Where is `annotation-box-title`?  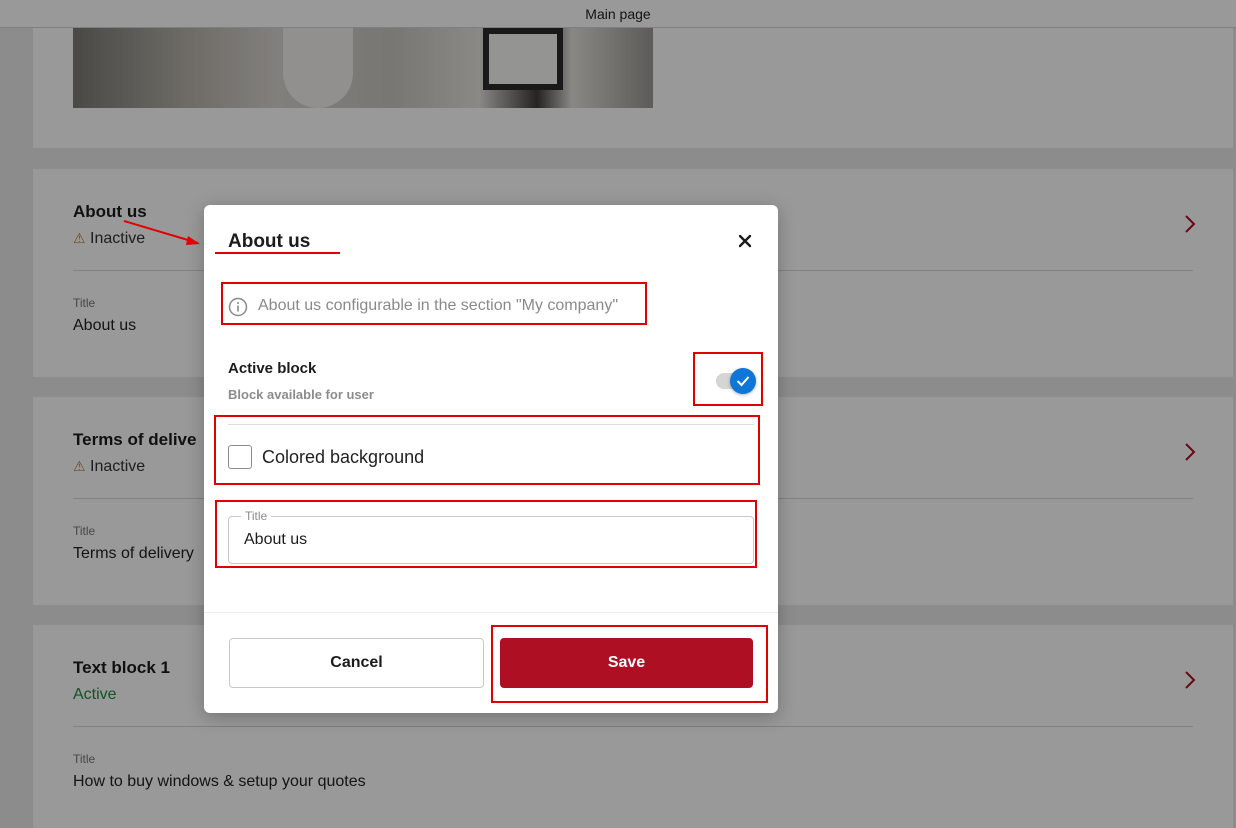
annotation-box-title is located at coordinates (486, 534).